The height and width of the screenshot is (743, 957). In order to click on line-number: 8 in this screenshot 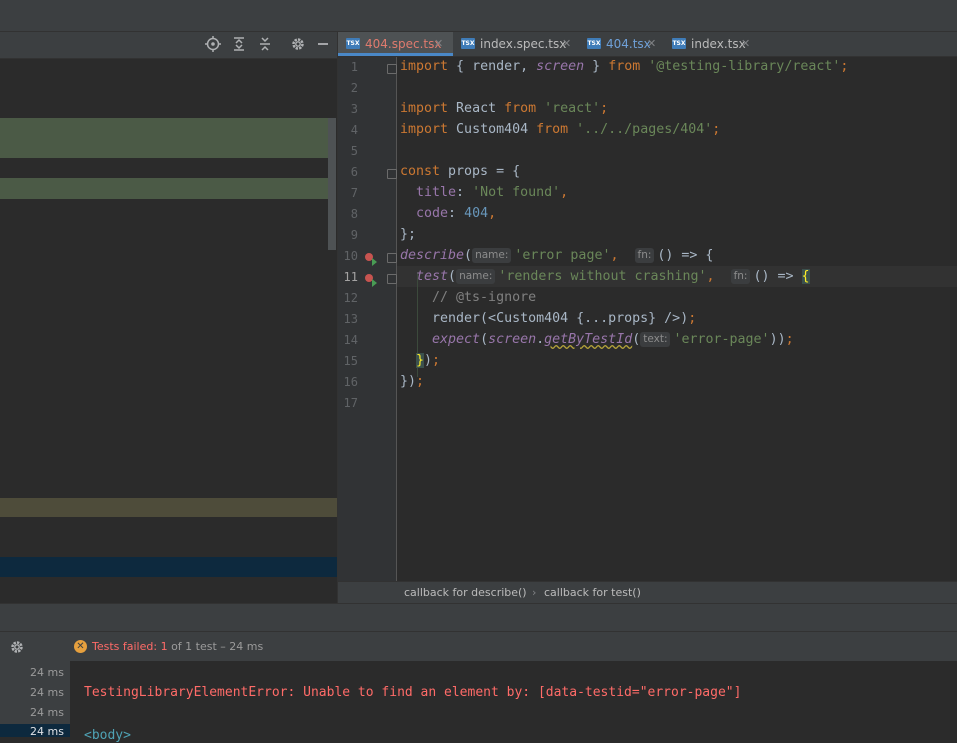, I will do `click(354, 214)`.